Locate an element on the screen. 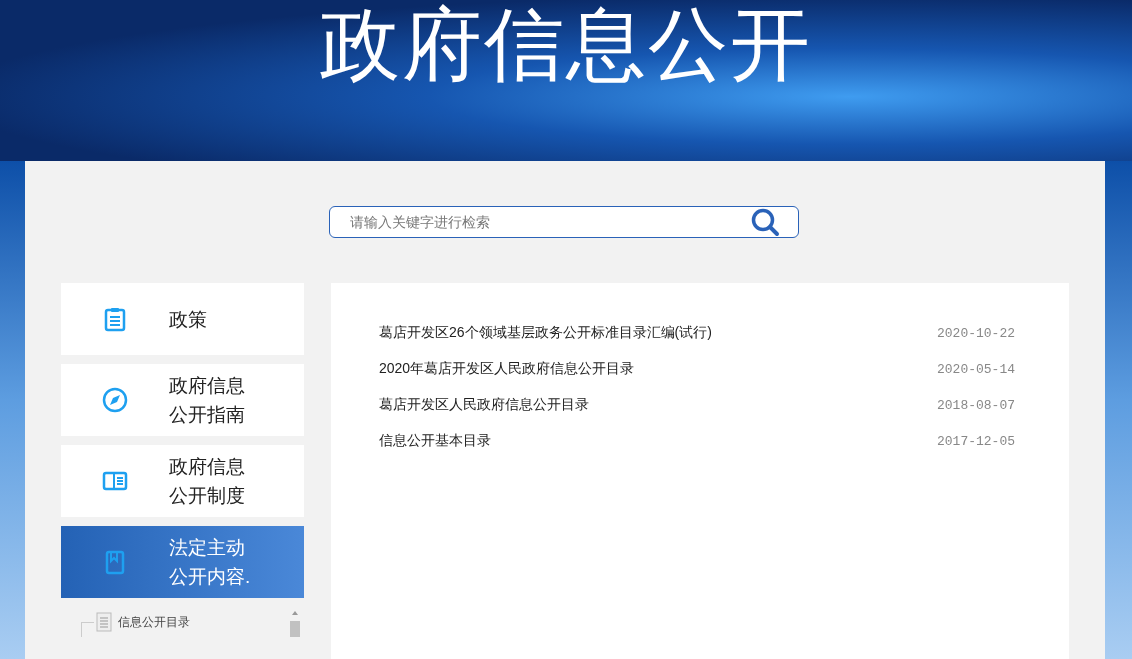 The width and height of the screenshot is (1132, 659). clipboard-icon is located at coordinates (115, 319).